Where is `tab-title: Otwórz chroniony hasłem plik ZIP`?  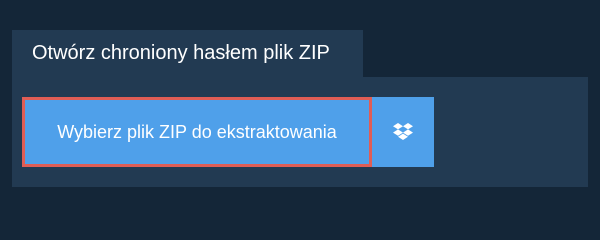 tab-title: Otwórz chroniony hasłem plik ZIP is located at coordinates (187, 53).